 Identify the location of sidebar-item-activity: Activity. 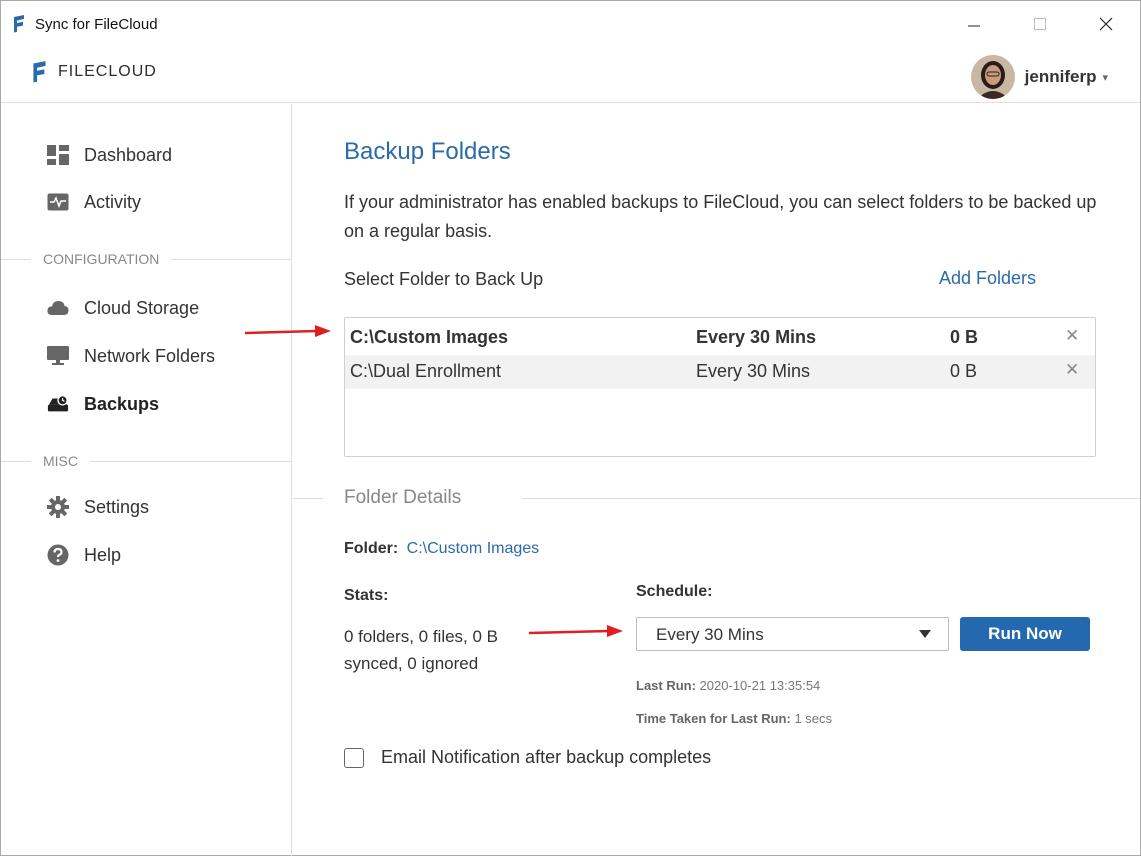
(94, 202).